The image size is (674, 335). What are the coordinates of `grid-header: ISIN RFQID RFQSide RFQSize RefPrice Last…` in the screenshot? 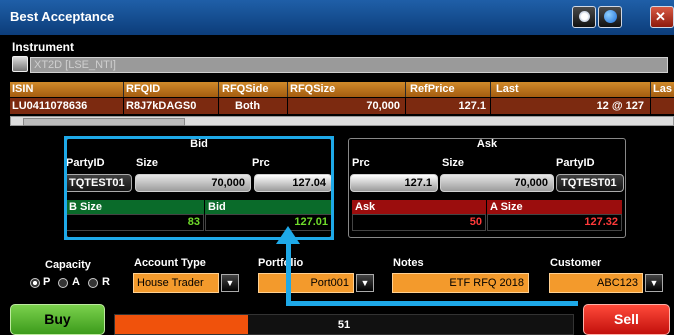 It's located at (342, 89).